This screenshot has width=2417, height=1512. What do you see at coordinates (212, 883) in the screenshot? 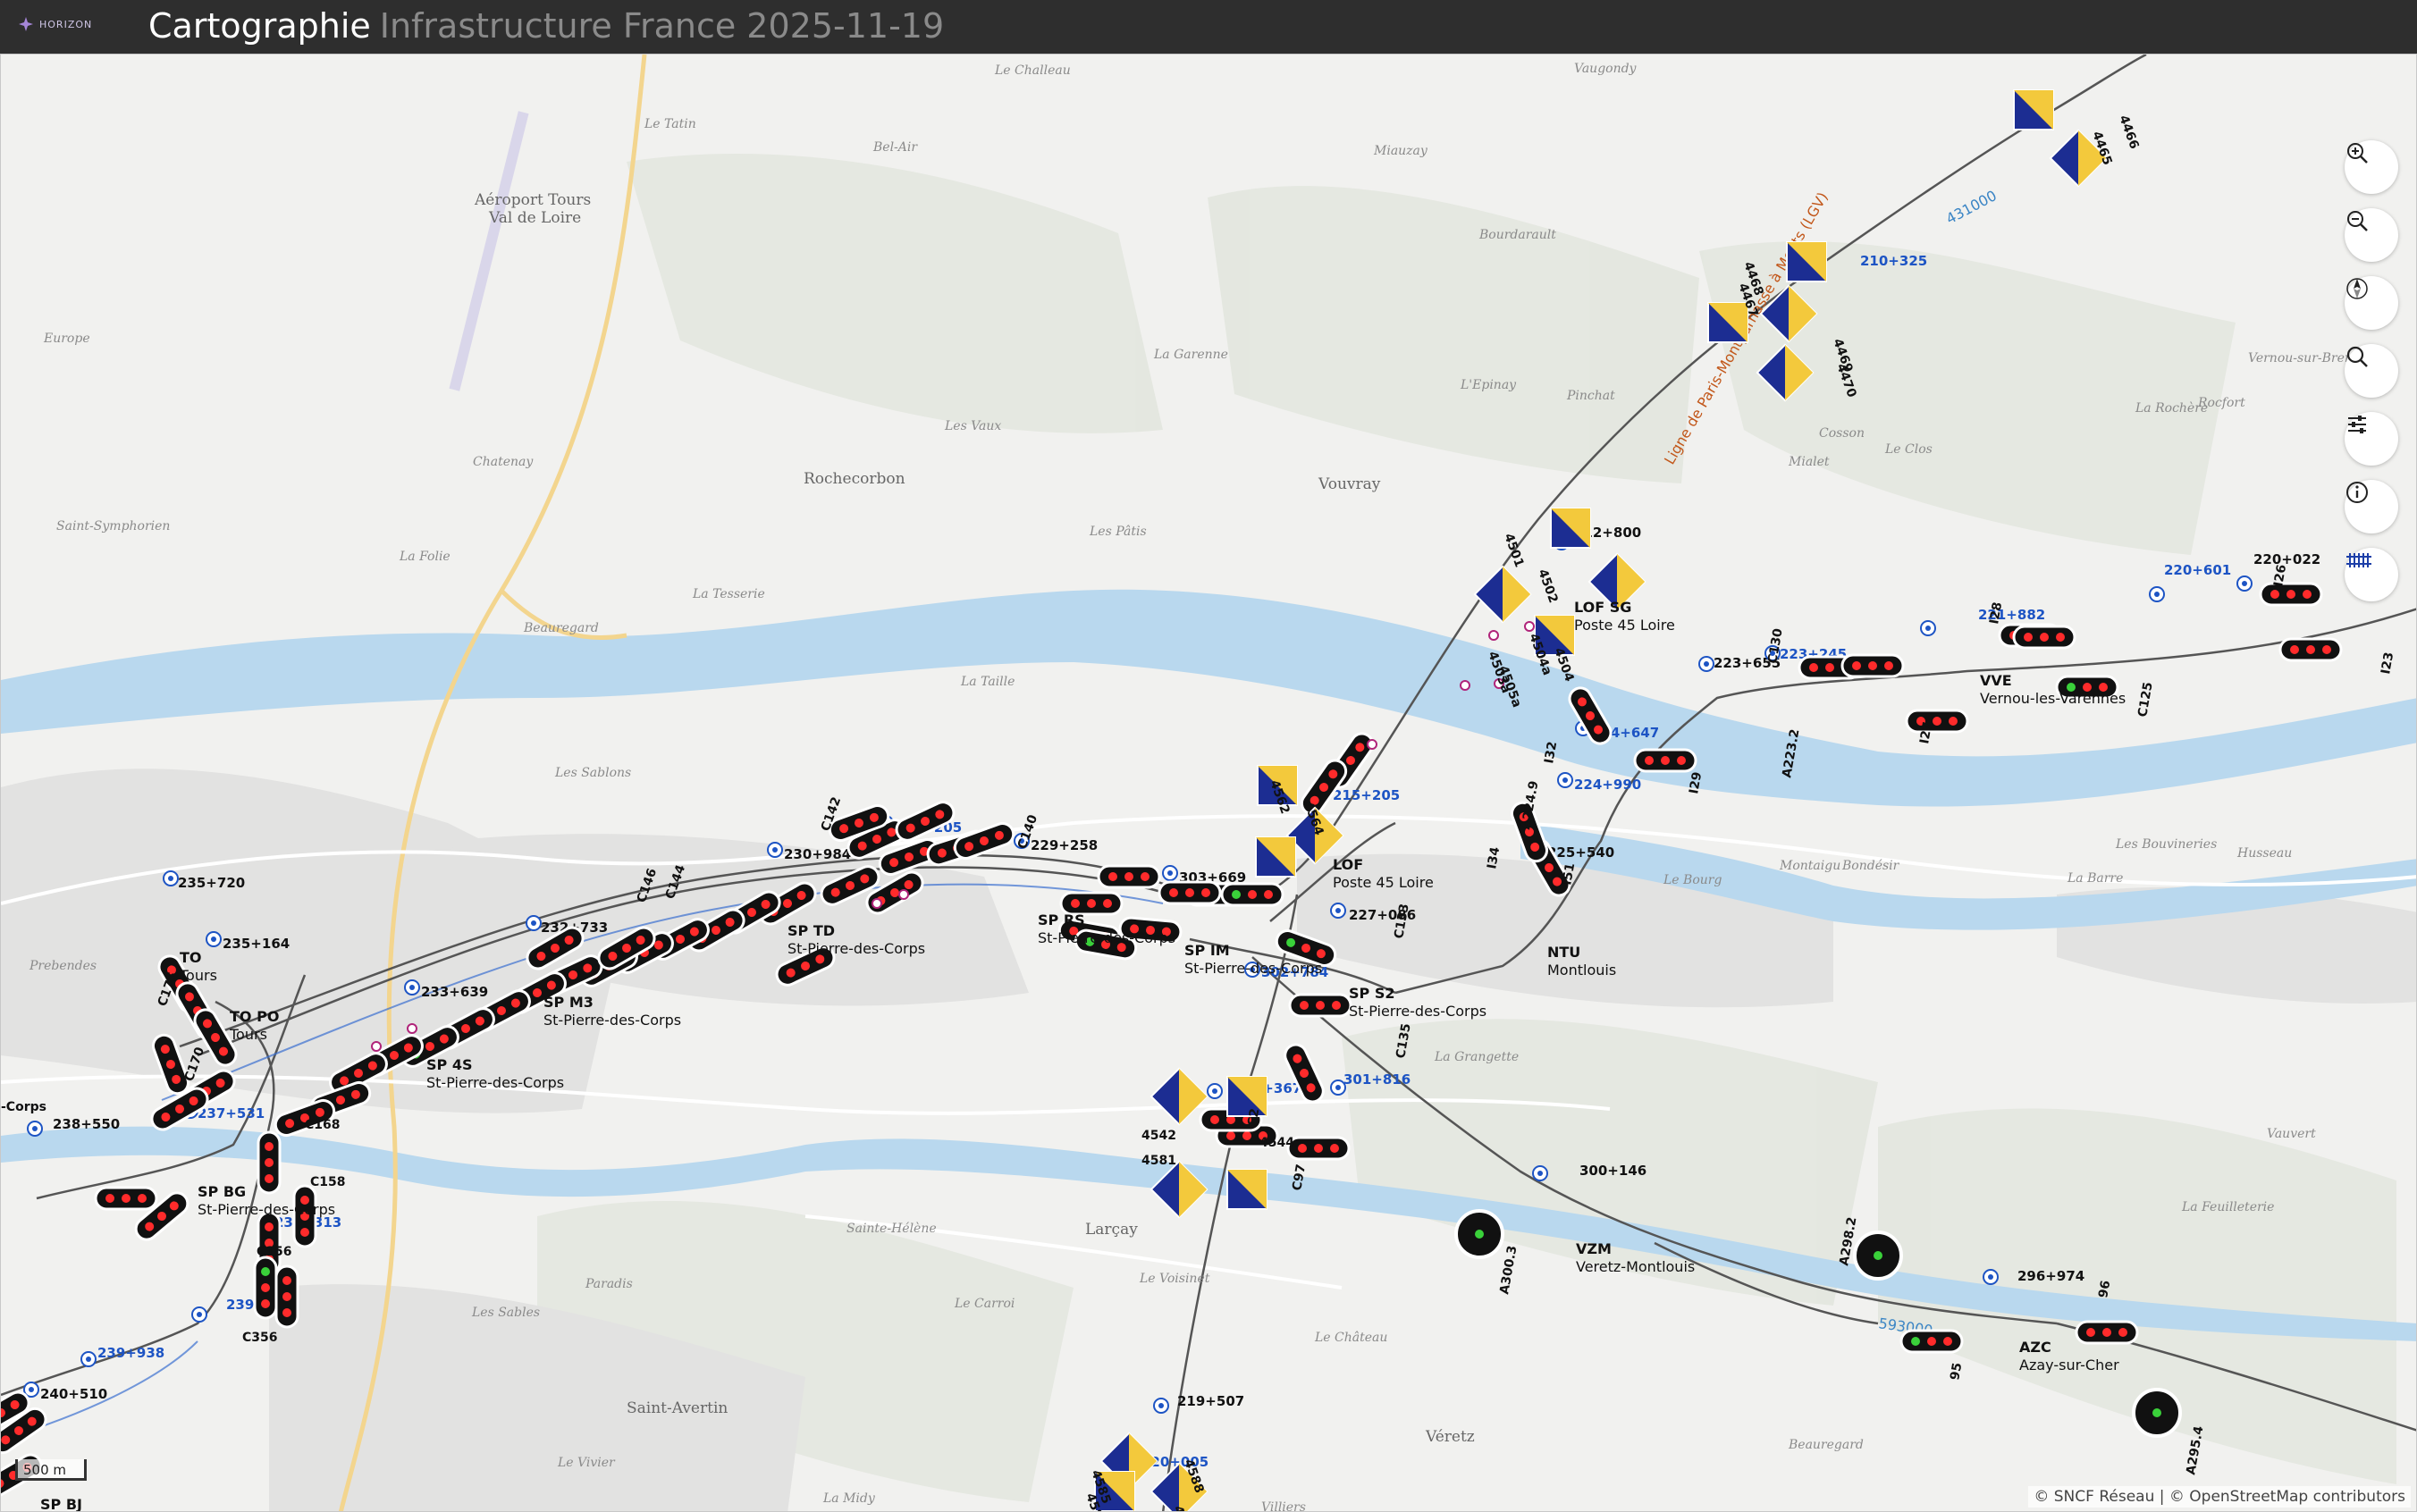
I see `km-point-label: 235+720` at bounding box center [212, 883].